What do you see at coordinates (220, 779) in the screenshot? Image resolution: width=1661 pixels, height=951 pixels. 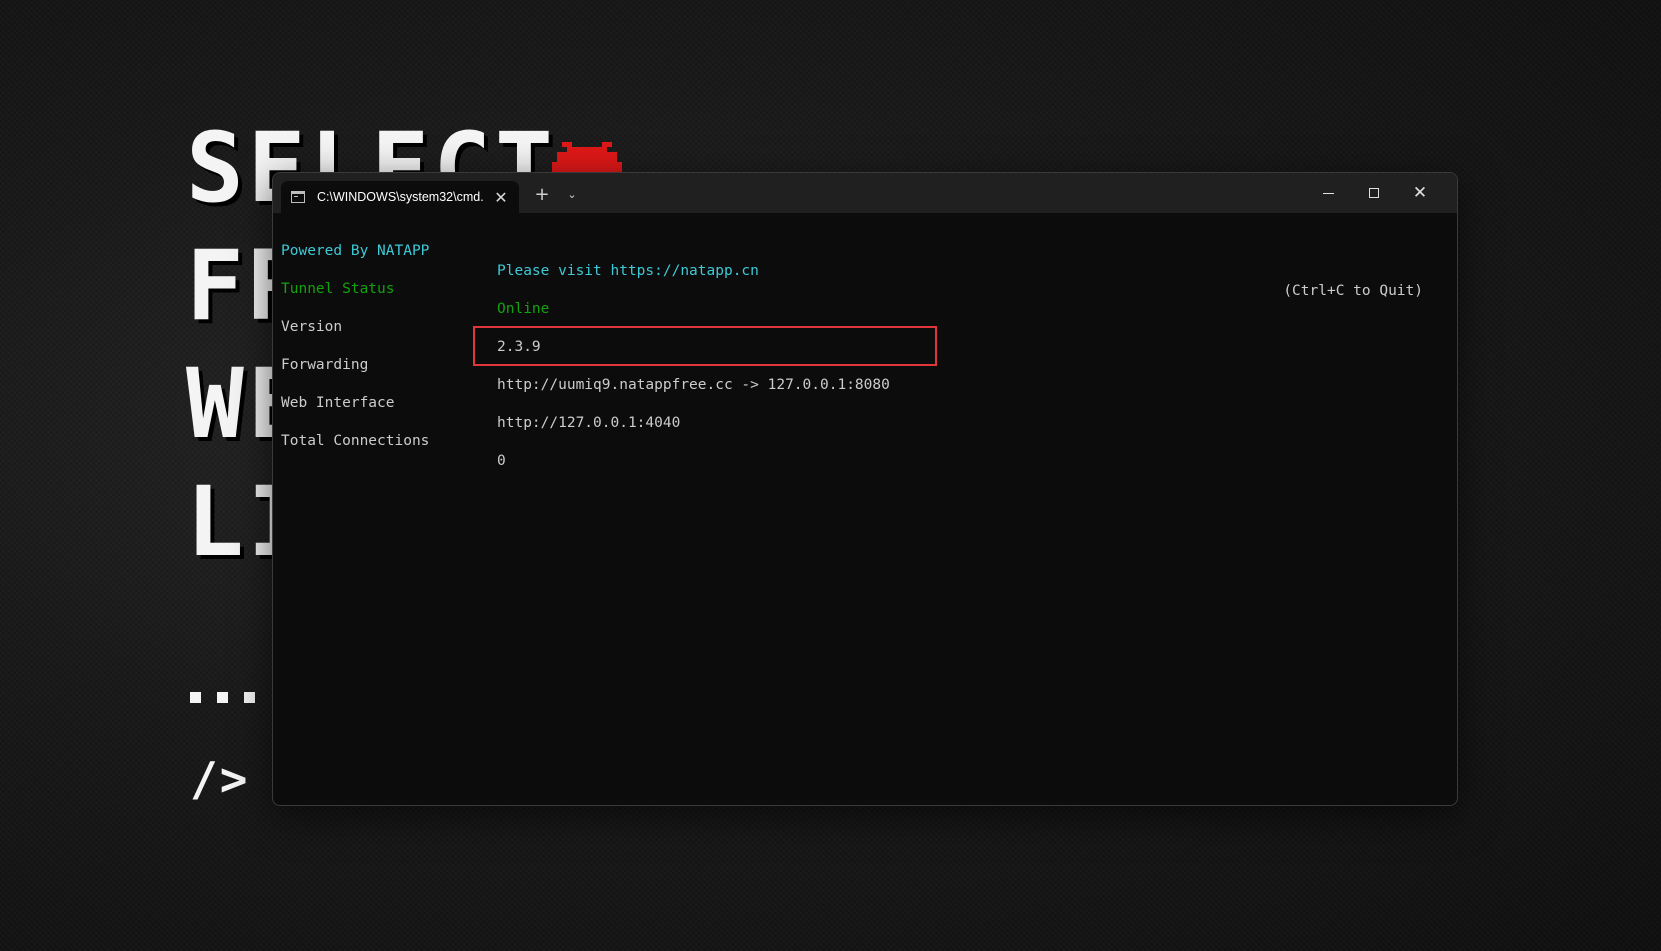 I see `wallpaper-prompt: />` at bounding box center [220, 779].